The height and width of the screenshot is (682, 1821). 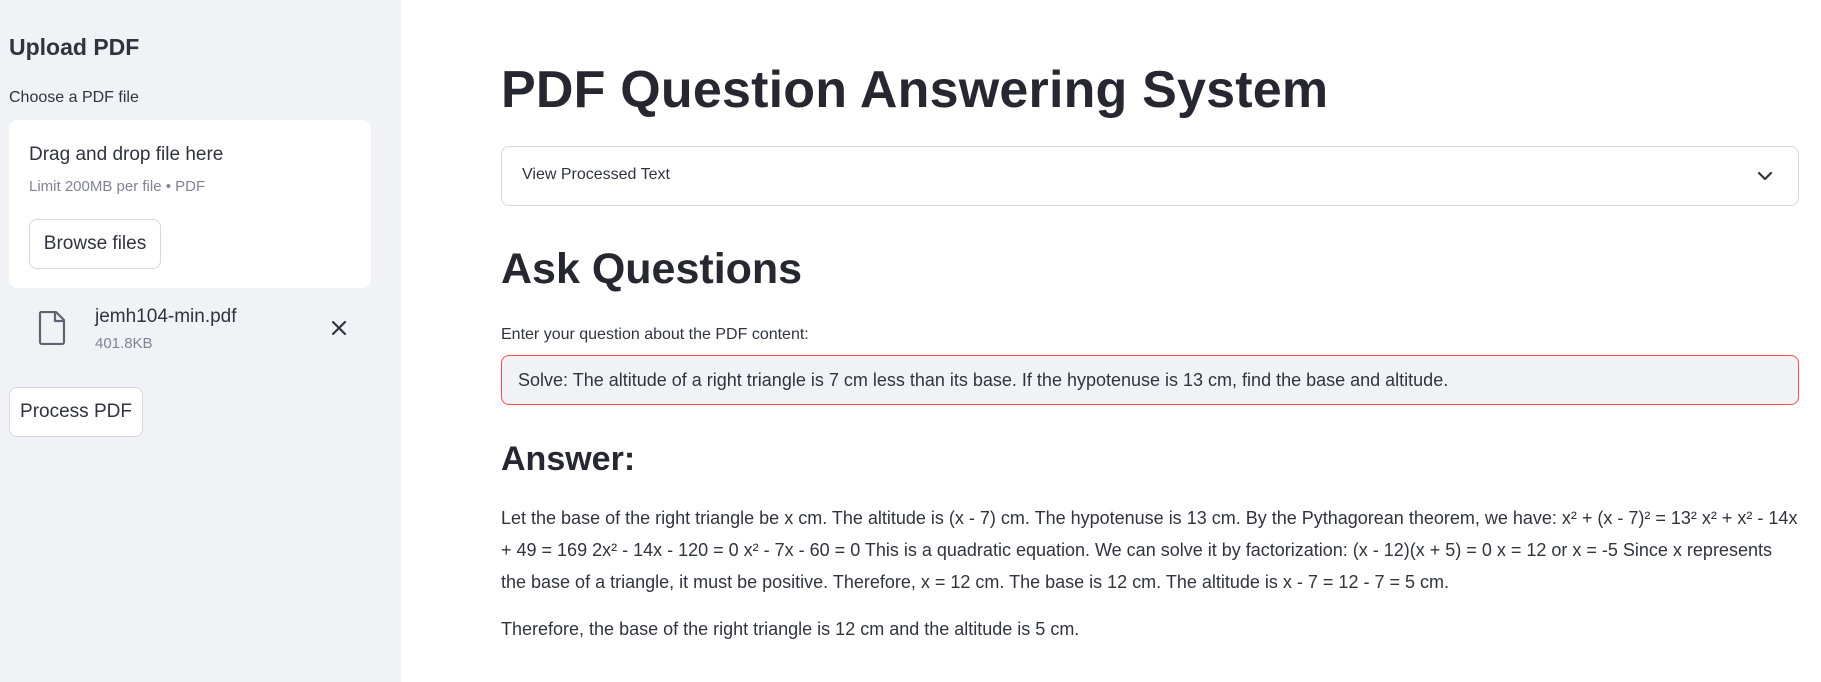 What do you see at coordinates (1765, 176) in the screenshot?
I see `chevron-down-icon` at bounding box center [1765, 176].